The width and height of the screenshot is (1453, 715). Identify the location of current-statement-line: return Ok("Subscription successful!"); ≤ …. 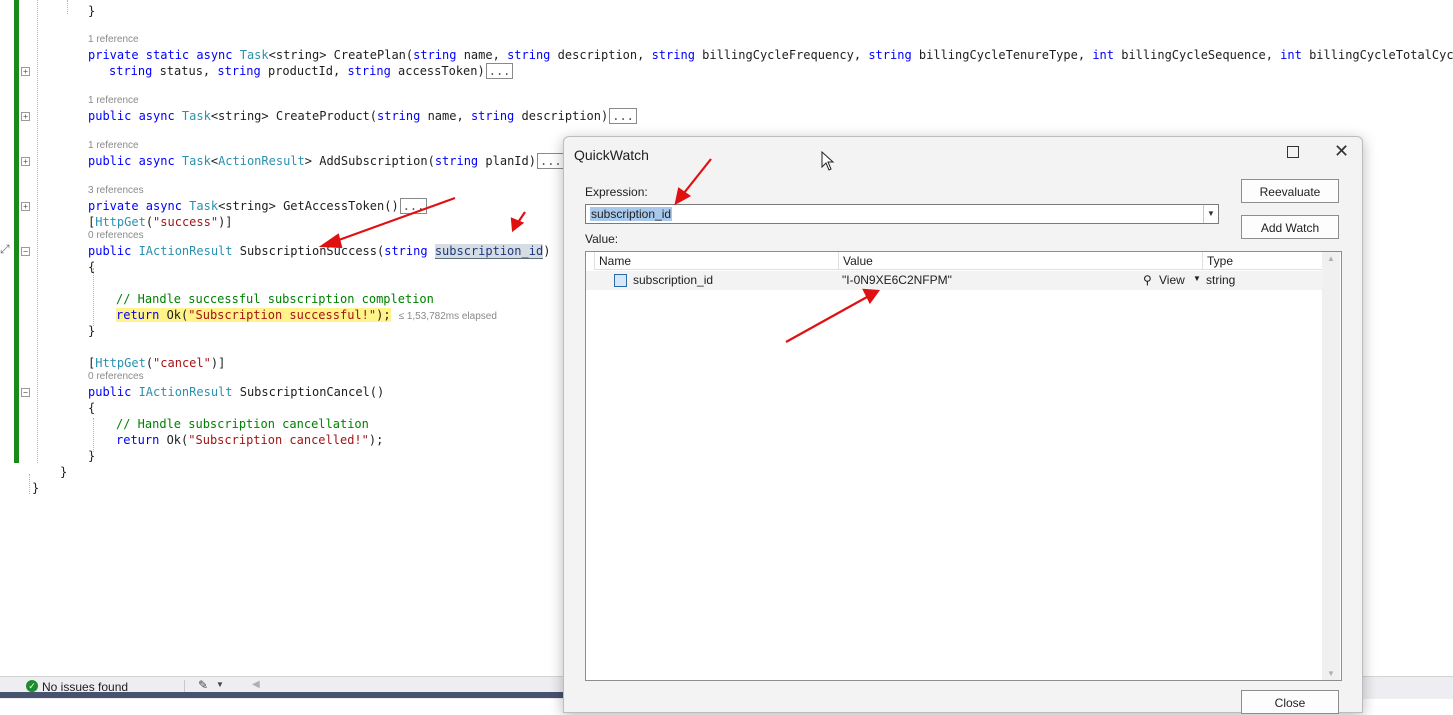
(306, 316).